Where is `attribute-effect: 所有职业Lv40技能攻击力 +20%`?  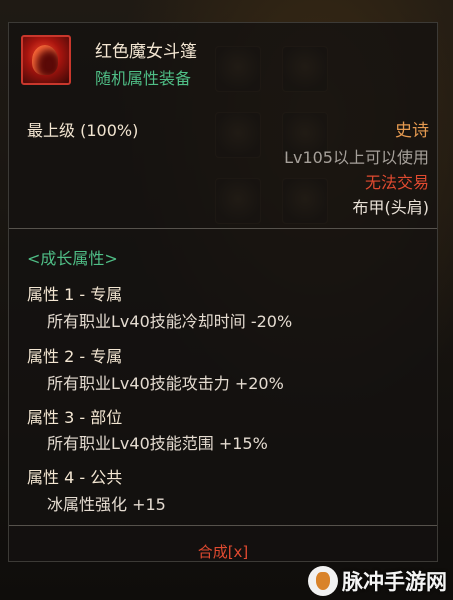 attribute-effect: 所有职业Lv40技能攻击力 +20% is located at coordinates (165, 383).